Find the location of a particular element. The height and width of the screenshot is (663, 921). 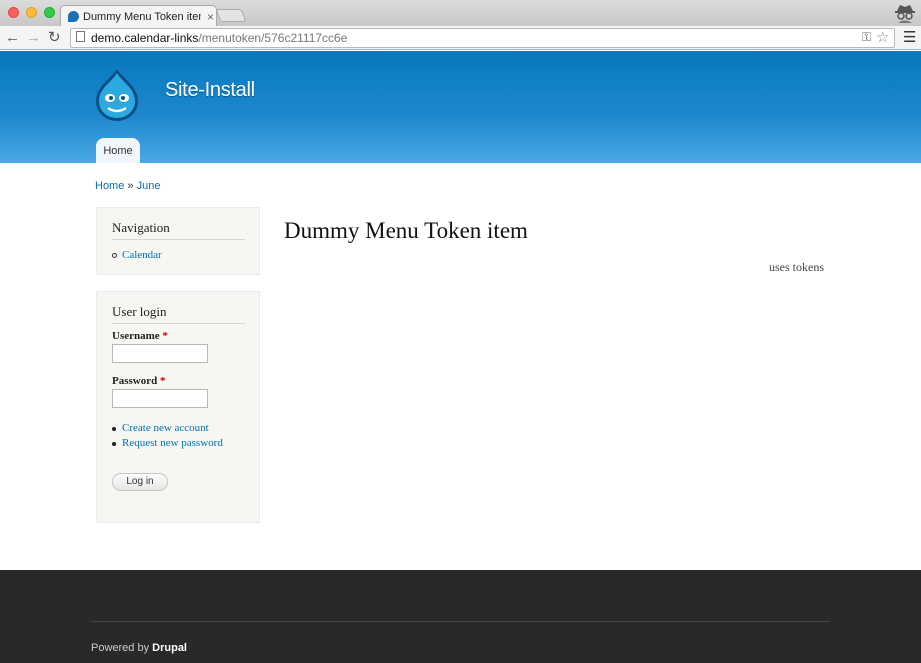

page-icon is located at coordinates (80, 36).